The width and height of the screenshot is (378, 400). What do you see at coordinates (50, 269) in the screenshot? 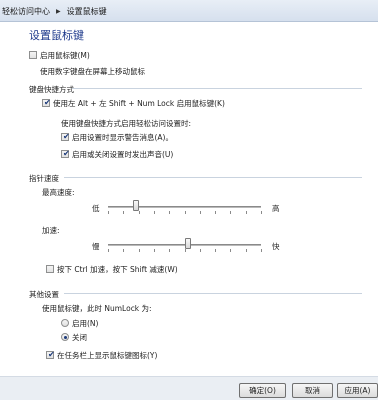
I see `ctrl-shift-speed-checkbox` at bounding box center [50, 269].